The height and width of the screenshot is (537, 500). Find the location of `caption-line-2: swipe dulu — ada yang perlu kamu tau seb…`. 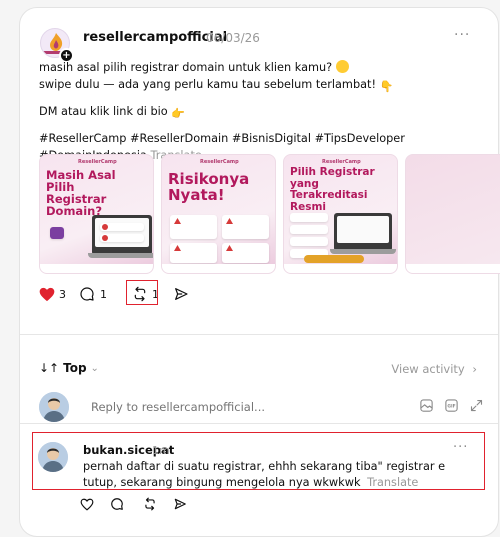

caption-line-2: swipe dulu — ada yang perlu kamu tau seb… is located at coordinates (207, 84).